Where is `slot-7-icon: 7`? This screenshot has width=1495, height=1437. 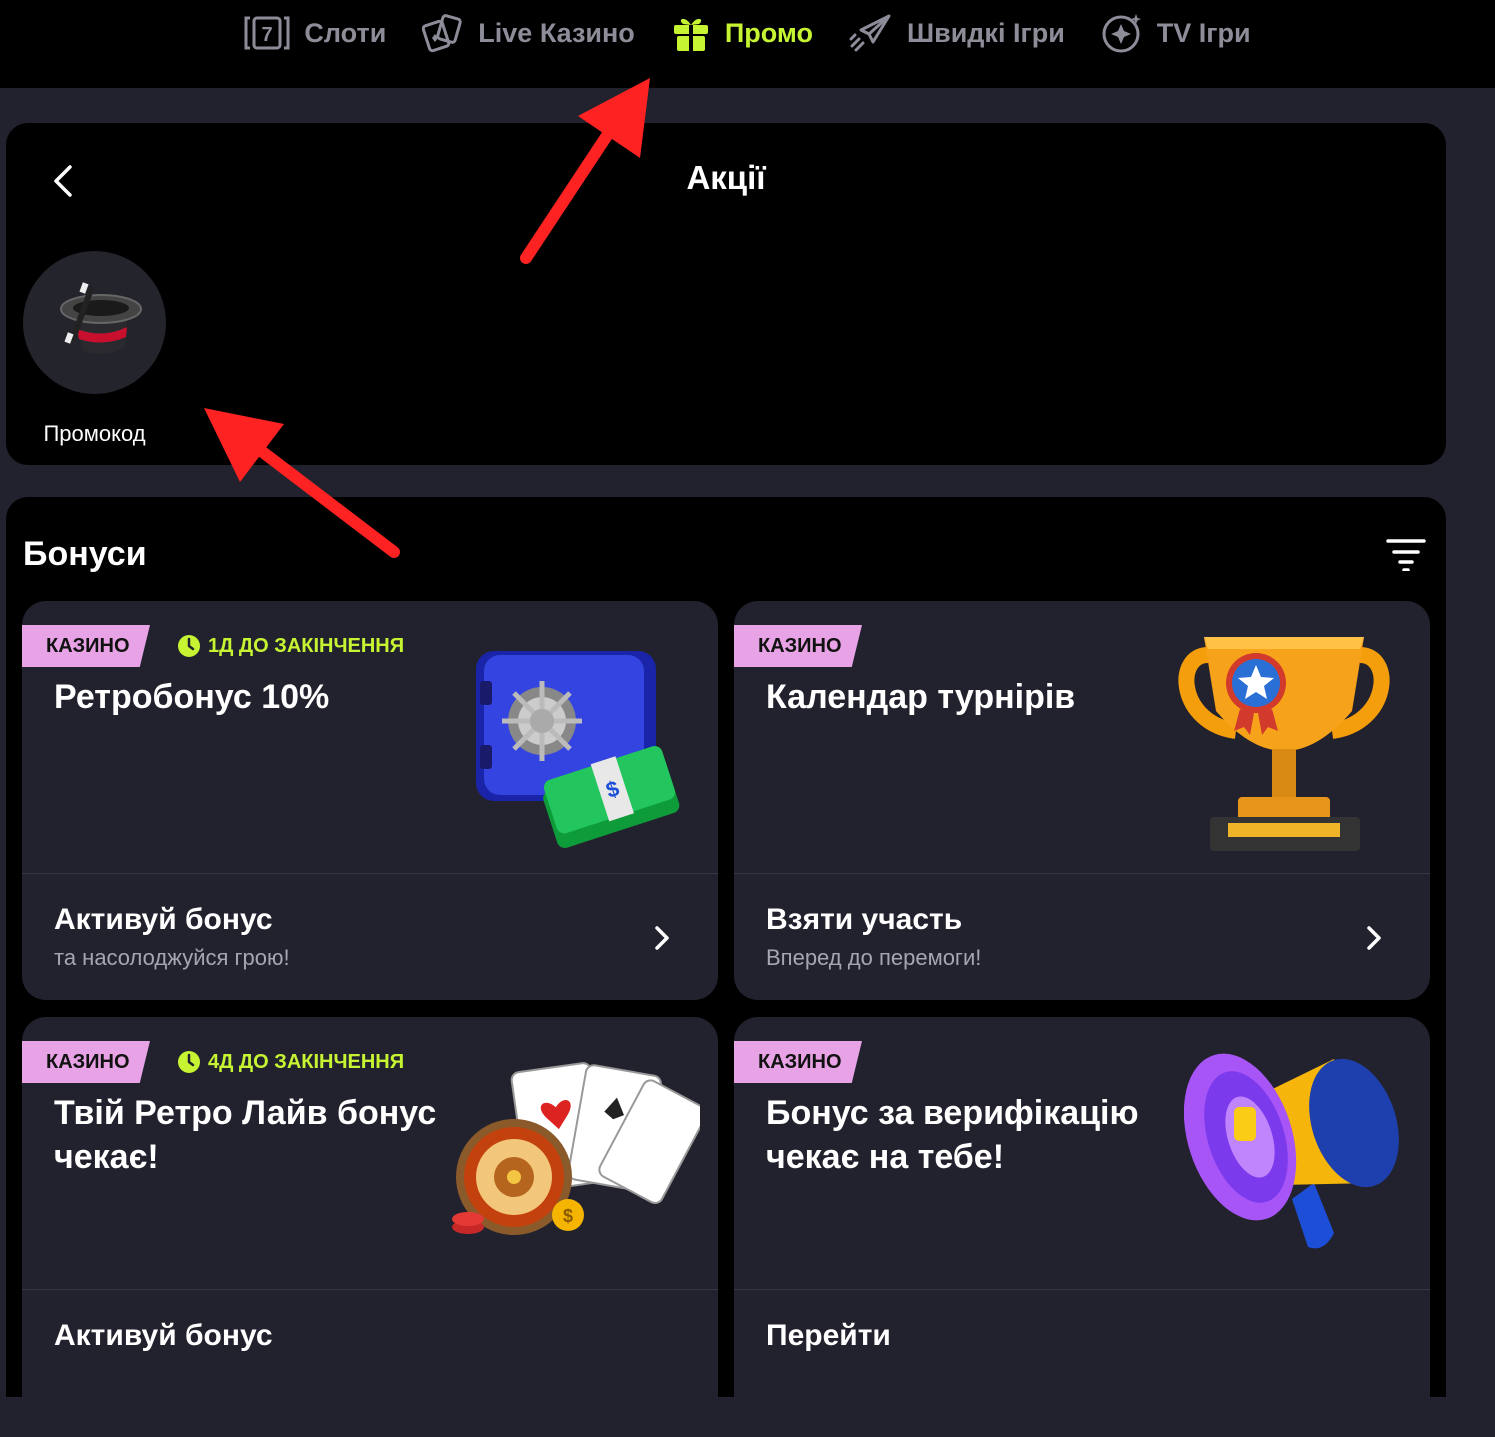
slot-7-icon: 7 is located at coordinates (267, 33).